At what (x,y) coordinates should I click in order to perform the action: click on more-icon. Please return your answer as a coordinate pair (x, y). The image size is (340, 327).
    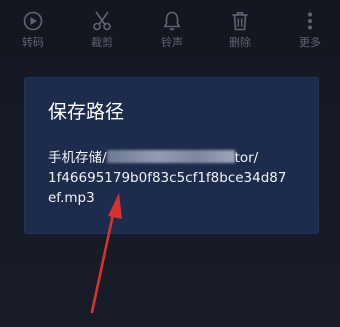
    Looking at the image, I should click on (310, 21).